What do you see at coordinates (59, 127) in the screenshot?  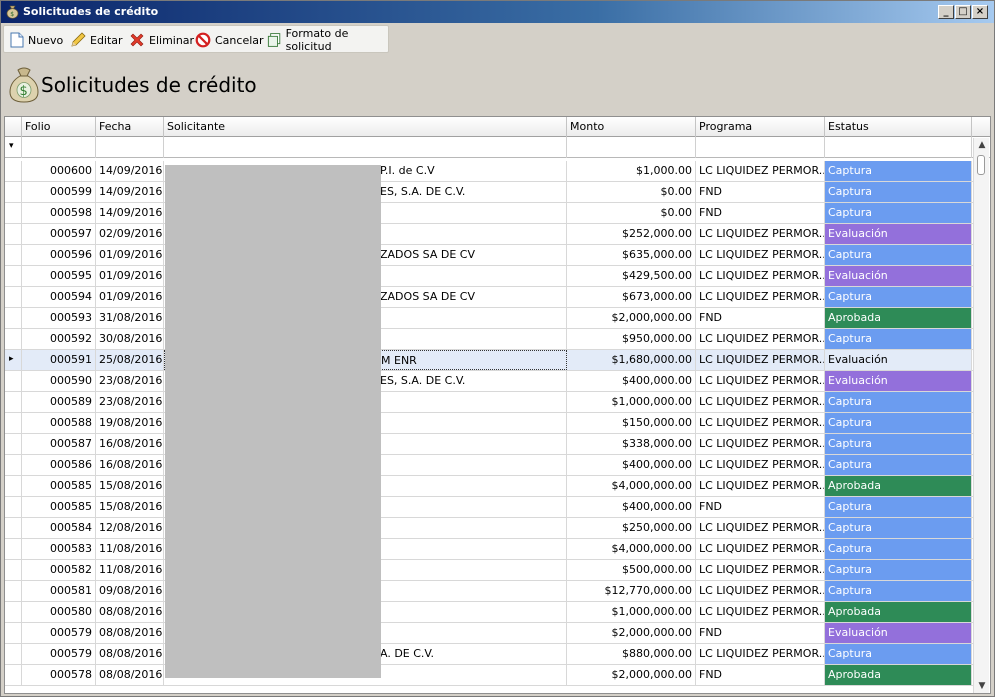 I see `column-header-folio: Folio` at bounding box center [59, 127].